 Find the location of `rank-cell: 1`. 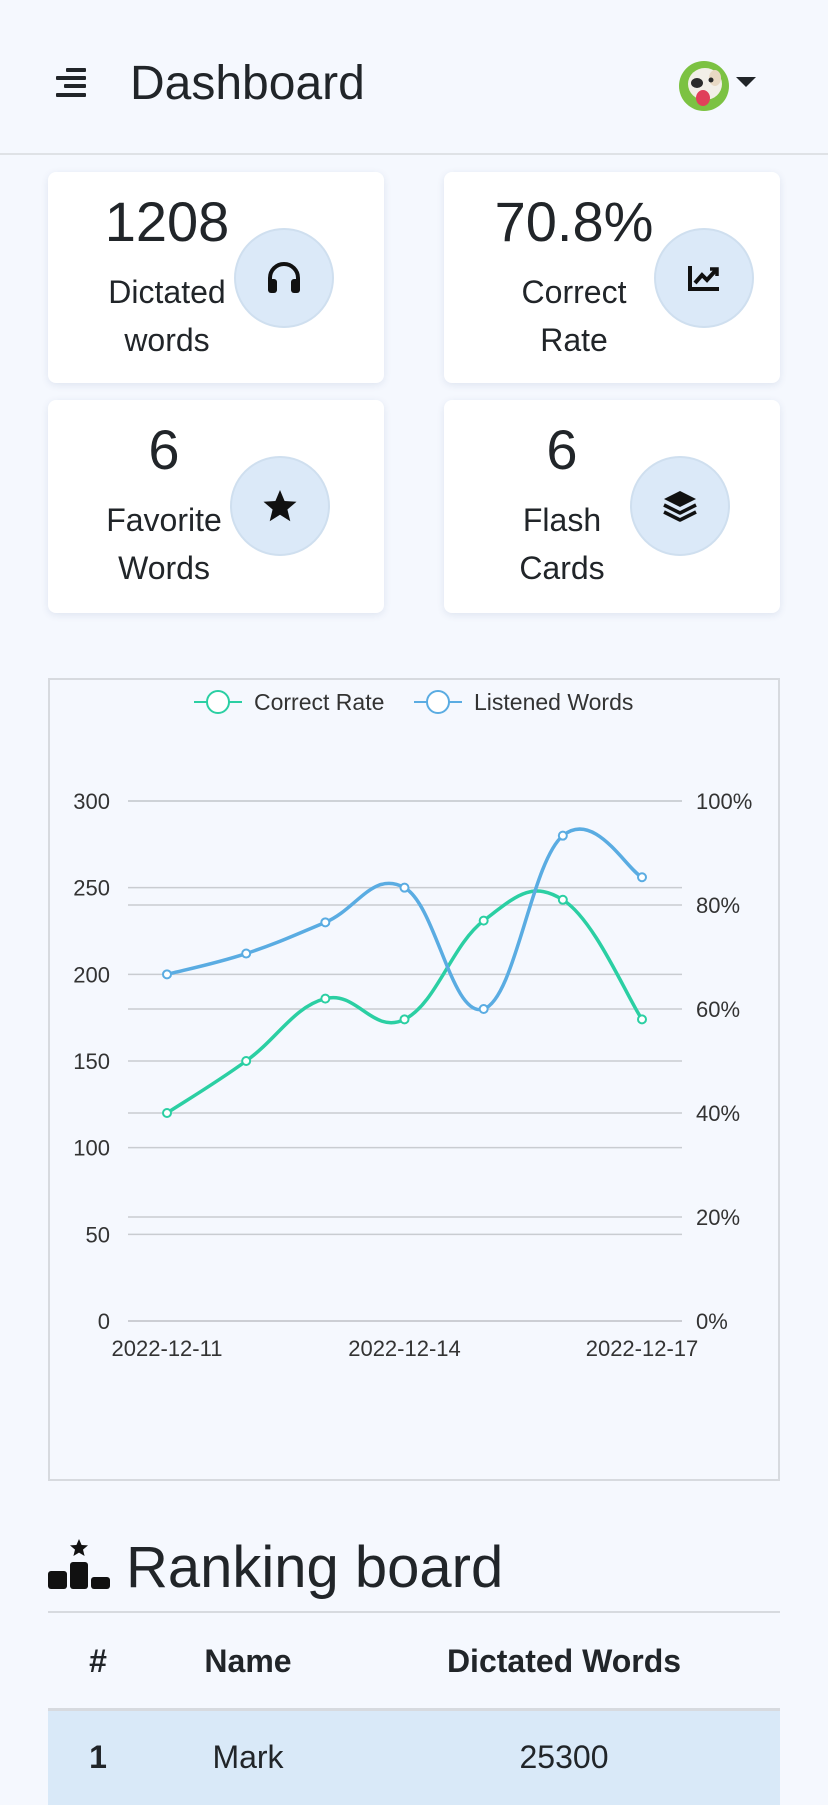

rank-cell: 1 is located at coordinates (98, 1757).